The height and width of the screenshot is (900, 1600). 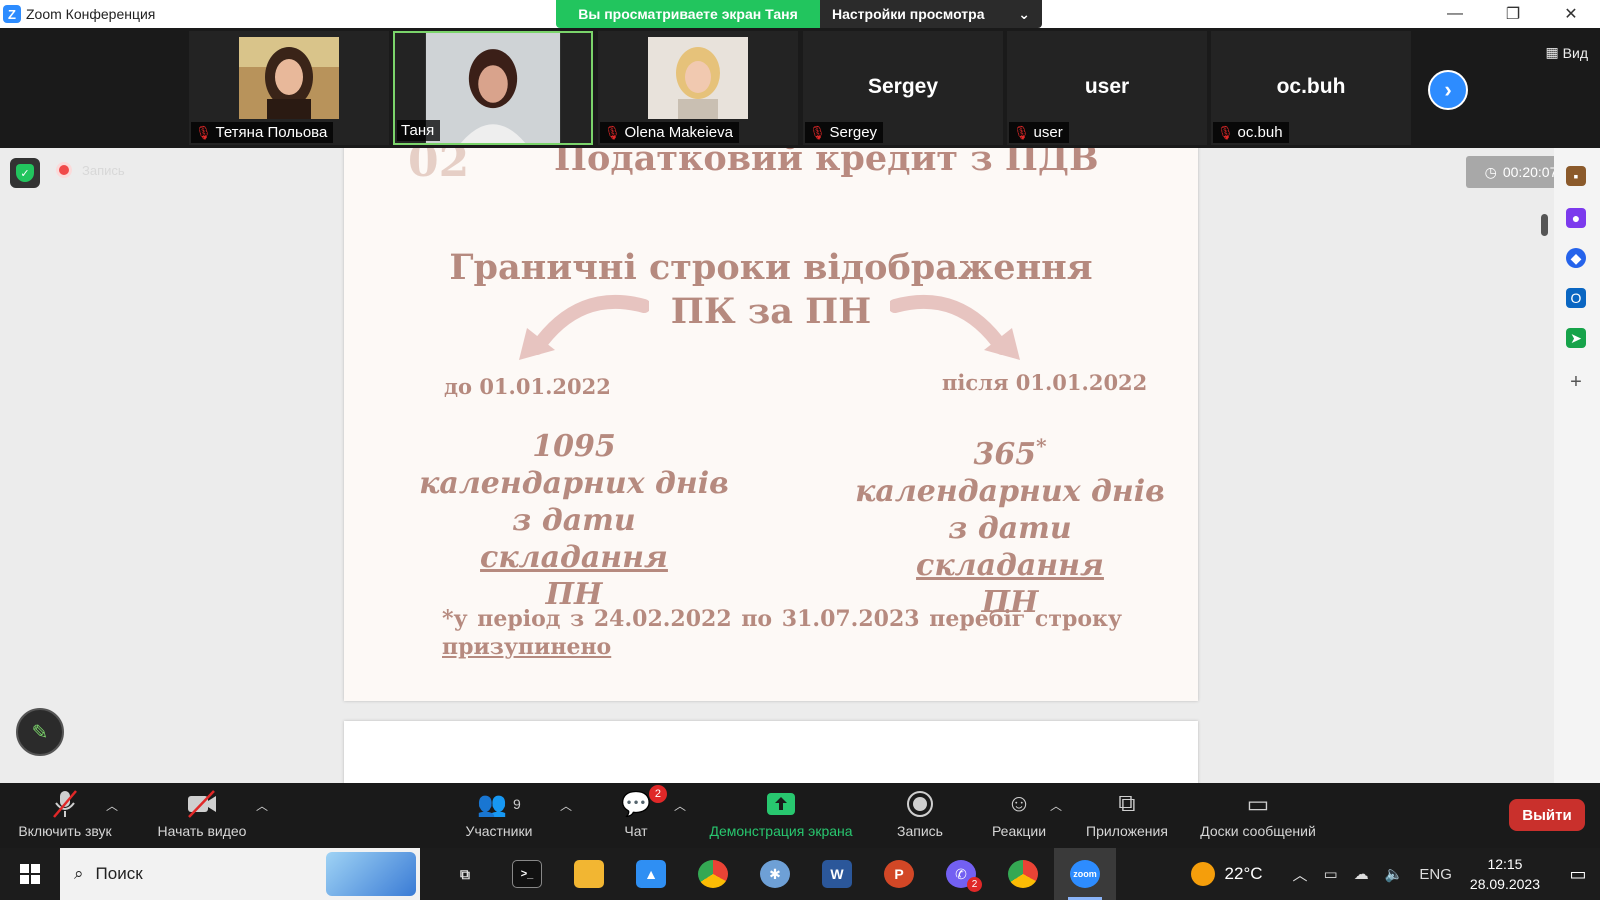 What do you see at coordinates (1576, 218) in the screenshot?
I see `people-app-icon: ●` at bounding box center [1576, 218].